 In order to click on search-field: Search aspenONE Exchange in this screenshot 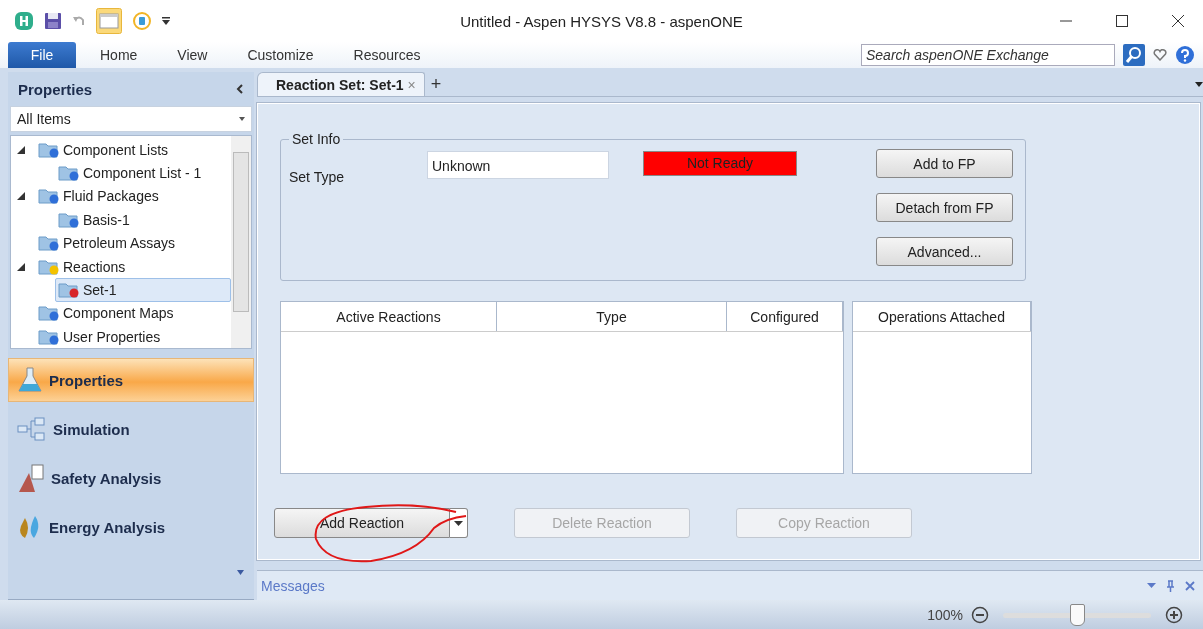, I will do `click(988, 55)`.